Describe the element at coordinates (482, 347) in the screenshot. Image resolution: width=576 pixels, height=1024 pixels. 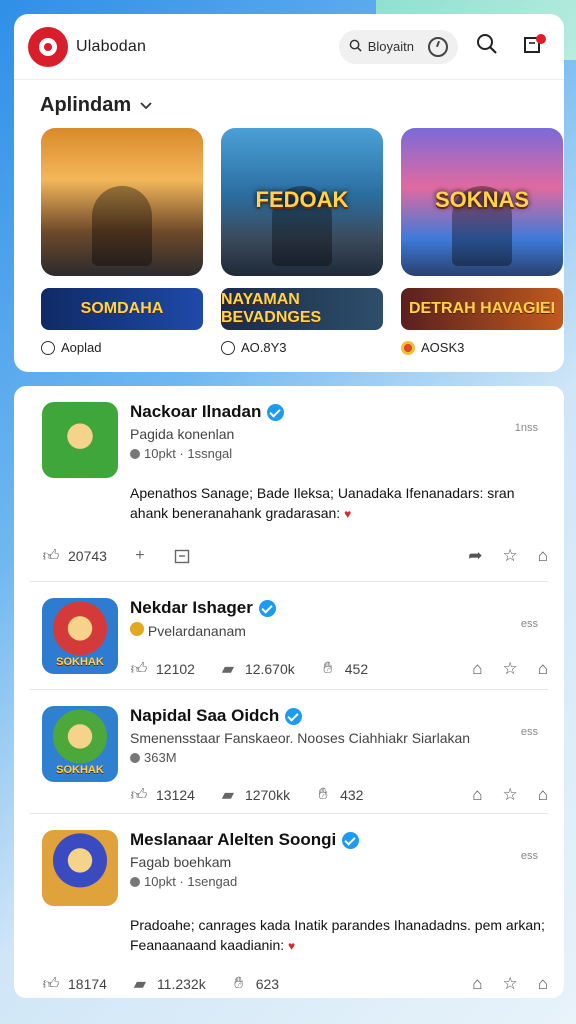
I see `card-meta: AOSK3` at that location.